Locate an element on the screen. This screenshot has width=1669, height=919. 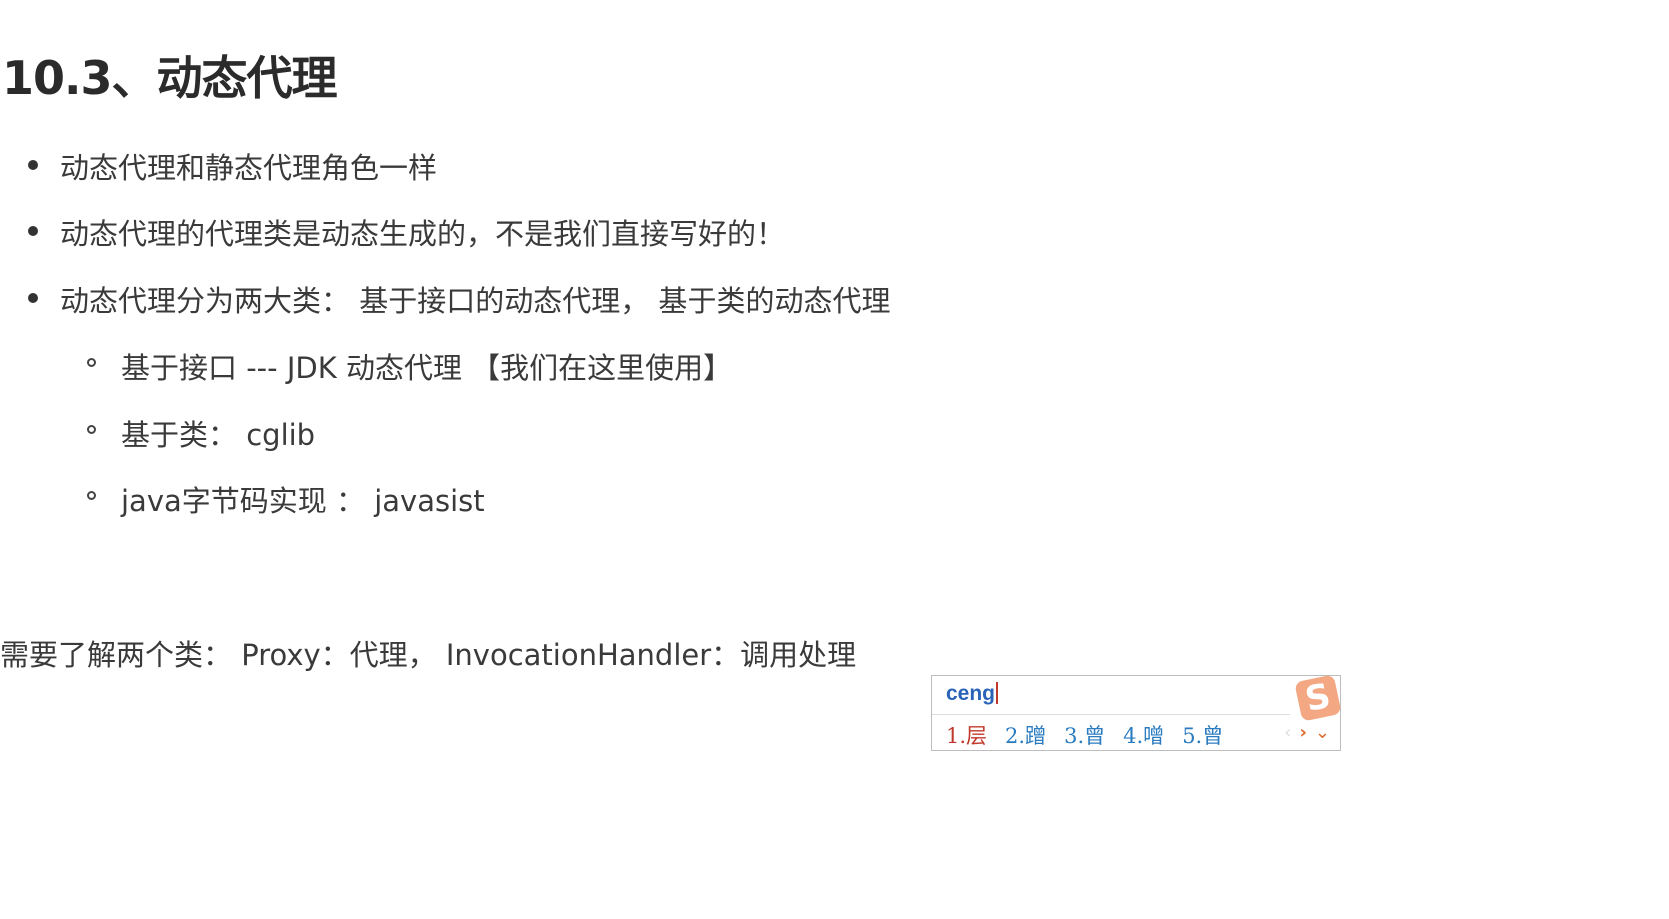
candidate-list: 1.层 2.蹭 3.曾 4.噌 5.曾 is located at coordinates (1084, 735).